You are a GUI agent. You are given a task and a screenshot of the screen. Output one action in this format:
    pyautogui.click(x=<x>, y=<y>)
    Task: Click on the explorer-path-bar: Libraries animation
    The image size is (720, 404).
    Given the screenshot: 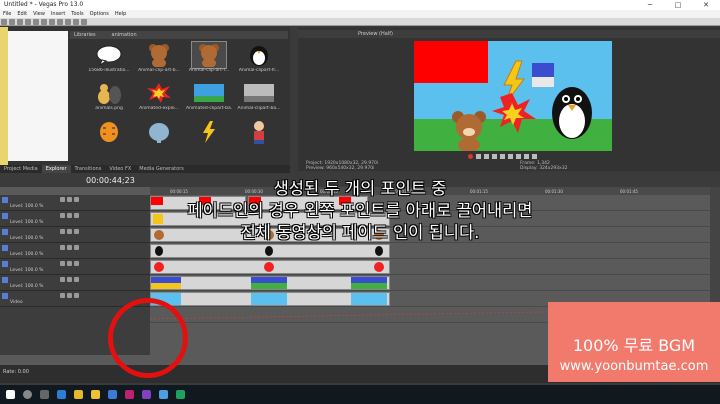 What is the action you would take?
    pyautogui.click(x=179, y=35)
    